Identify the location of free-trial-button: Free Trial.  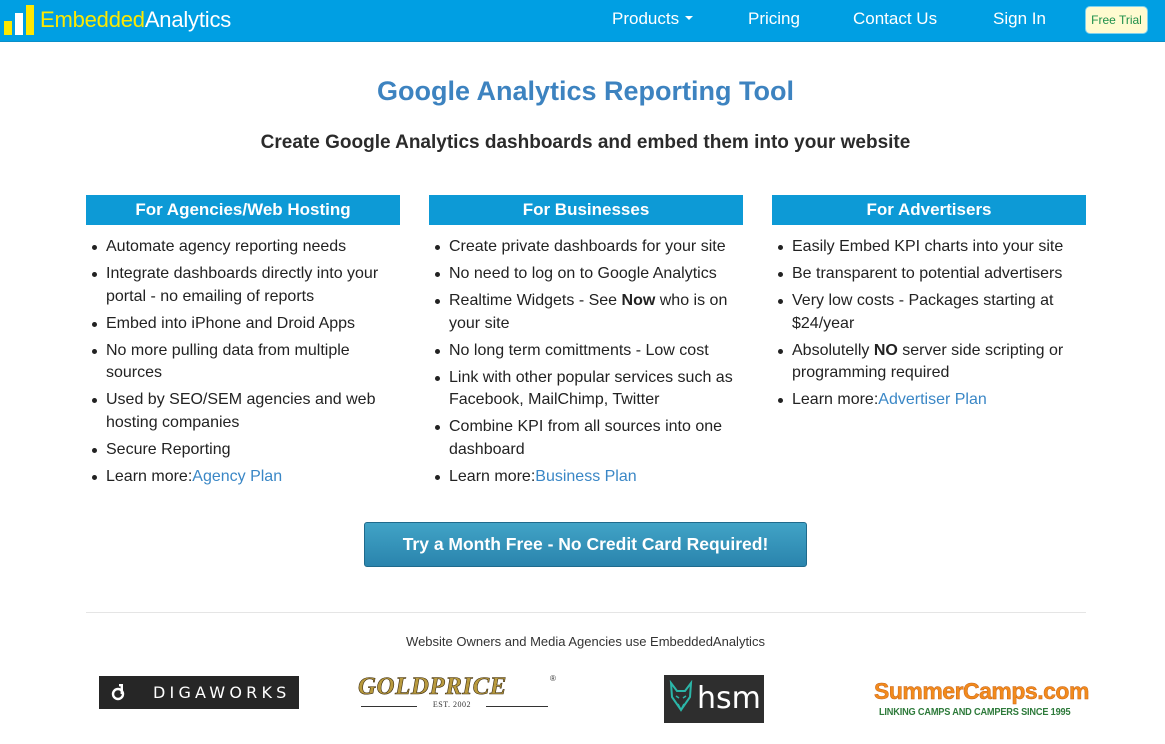
(1116, 20).